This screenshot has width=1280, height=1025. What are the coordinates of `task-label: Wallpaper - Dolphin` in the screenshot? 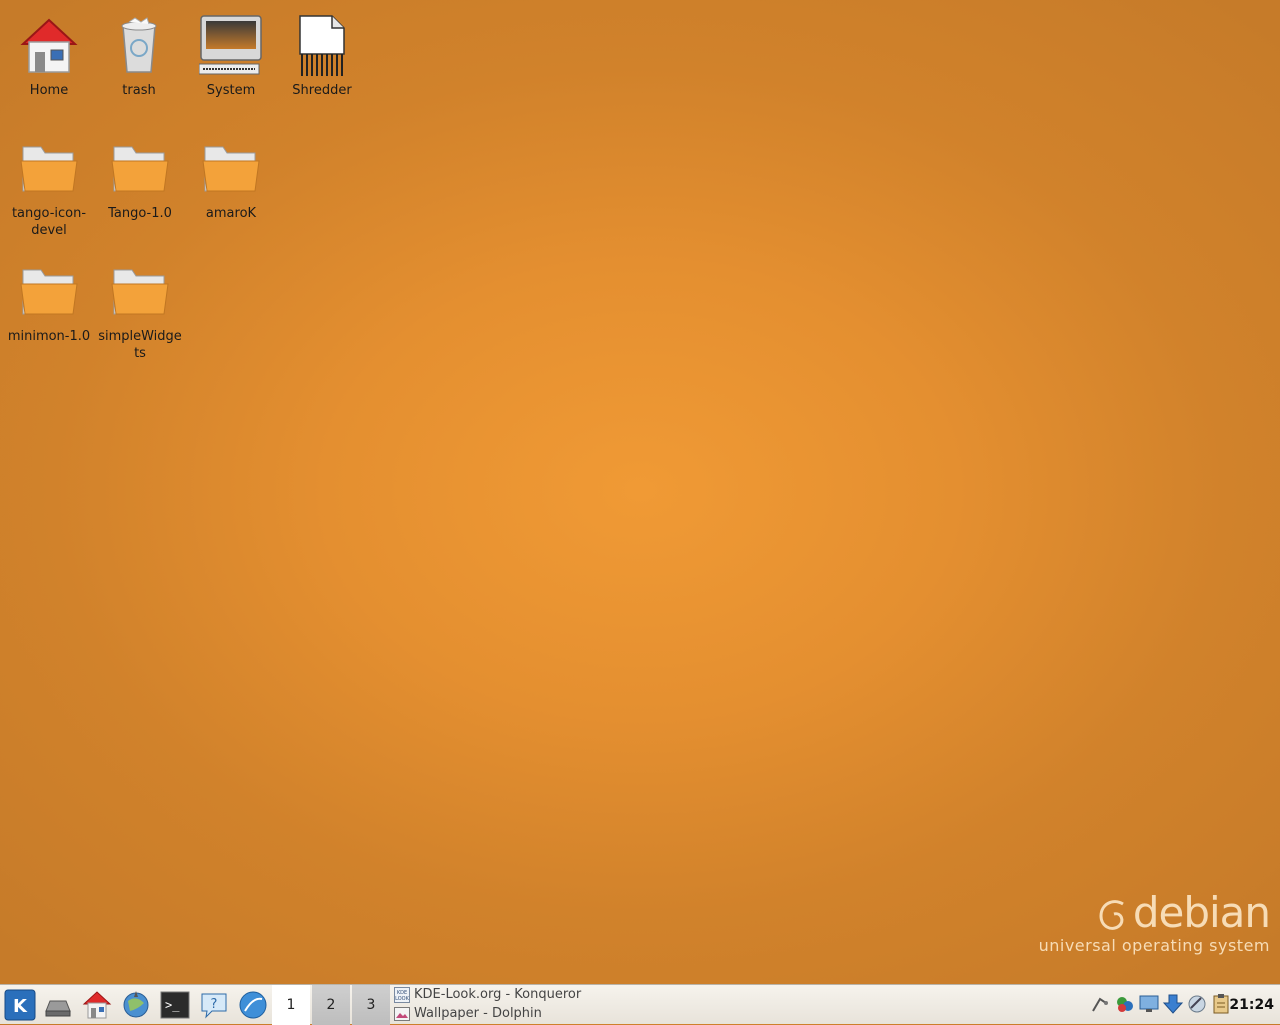 It's located at (478, 1013).